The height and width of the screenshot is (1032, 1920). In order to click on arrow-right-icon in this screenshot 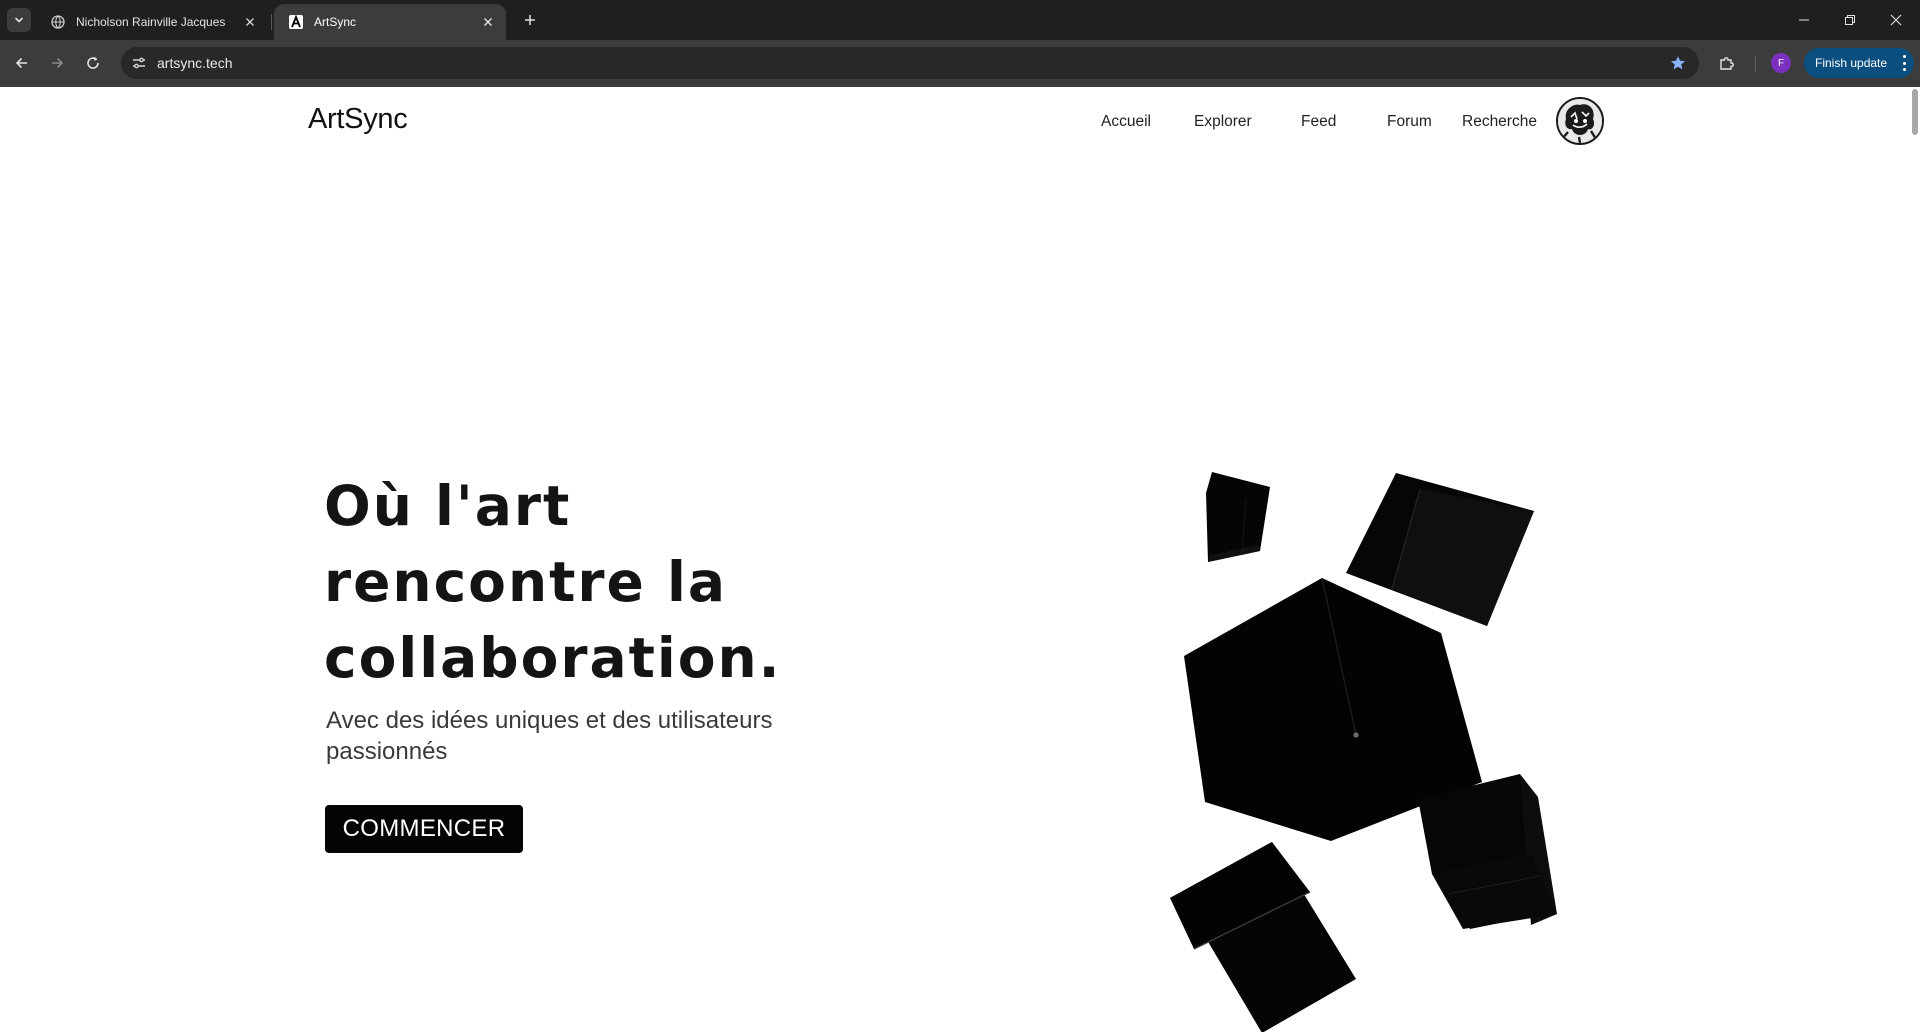, I will do `click(58, 63)`.